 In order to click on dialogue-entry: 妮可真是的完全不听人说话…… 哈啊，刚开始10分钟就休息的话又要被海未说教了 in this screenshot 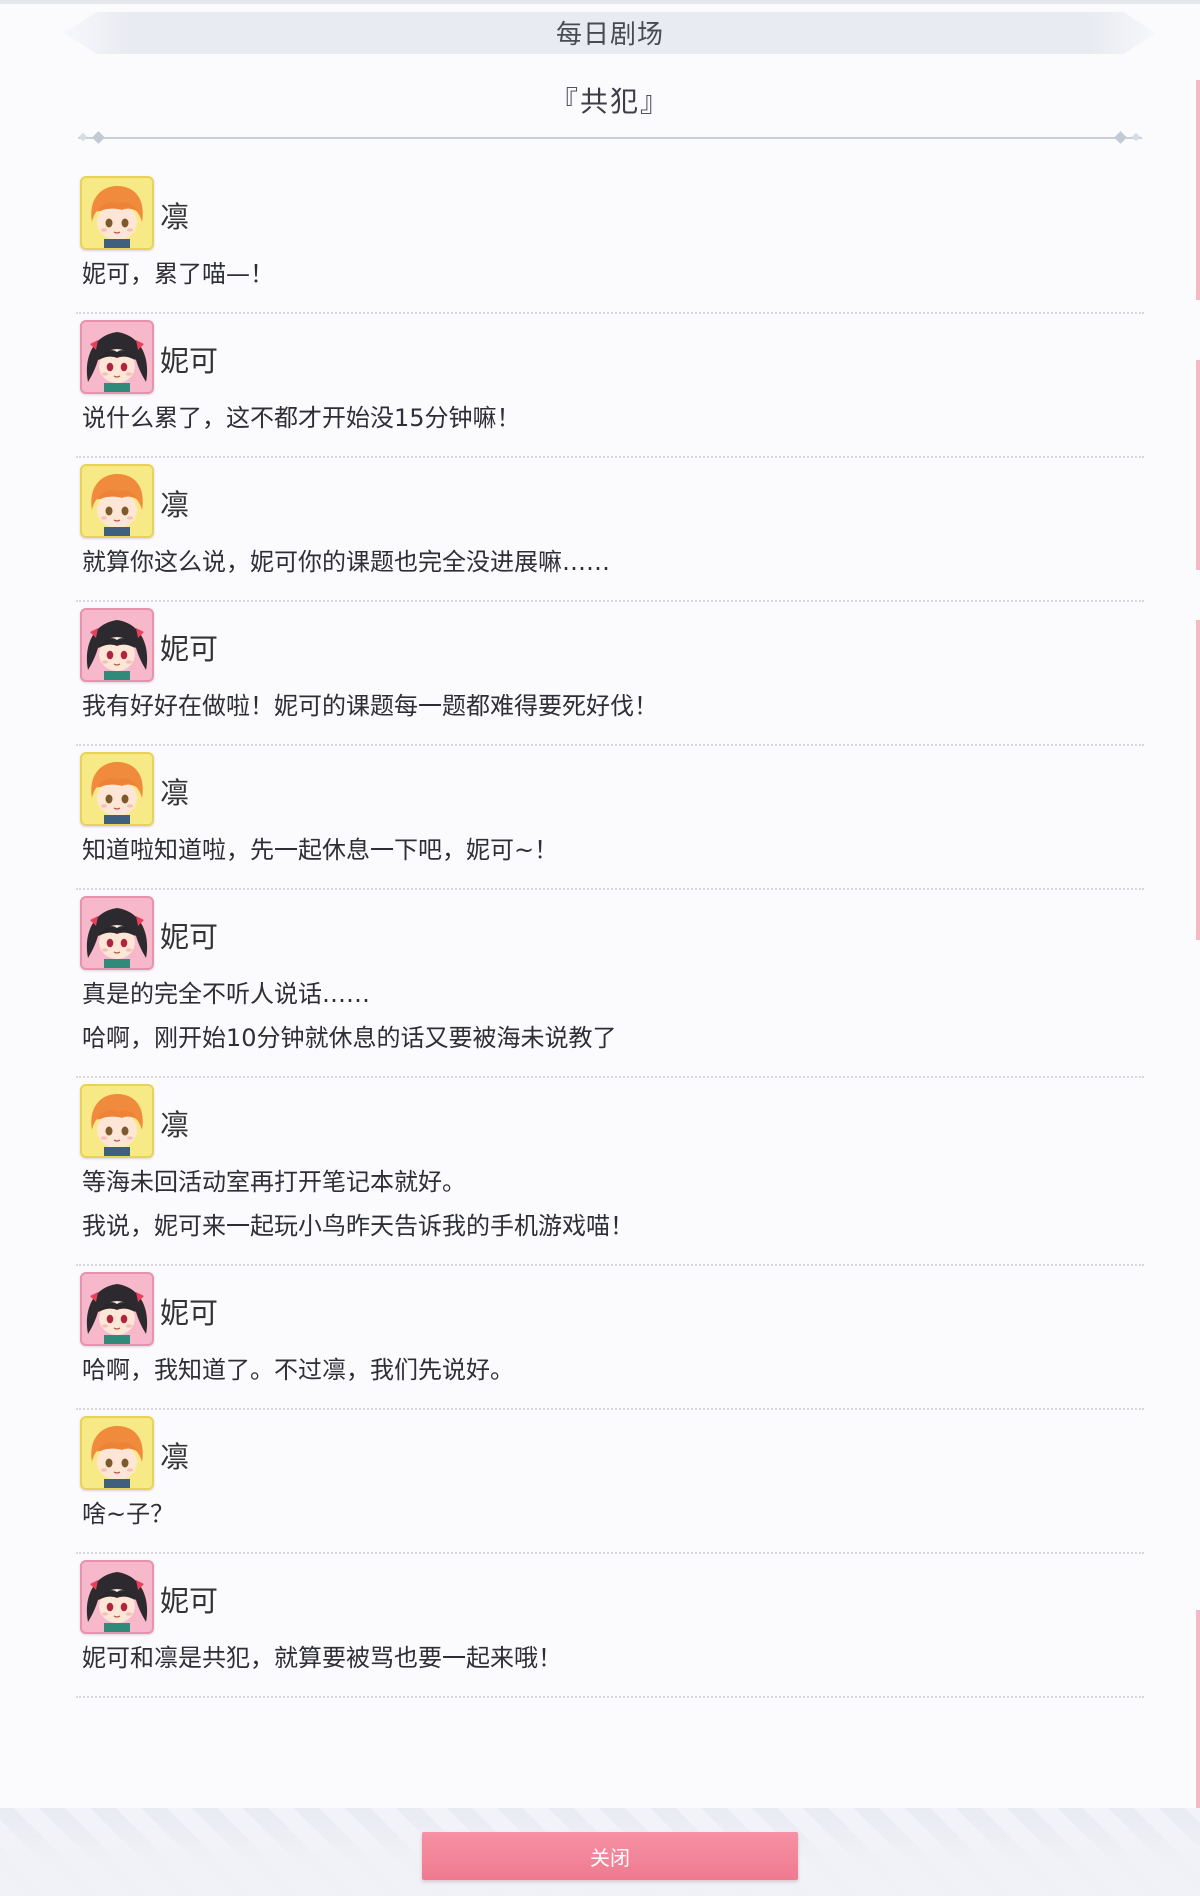, I will do `click(610, 984)`.